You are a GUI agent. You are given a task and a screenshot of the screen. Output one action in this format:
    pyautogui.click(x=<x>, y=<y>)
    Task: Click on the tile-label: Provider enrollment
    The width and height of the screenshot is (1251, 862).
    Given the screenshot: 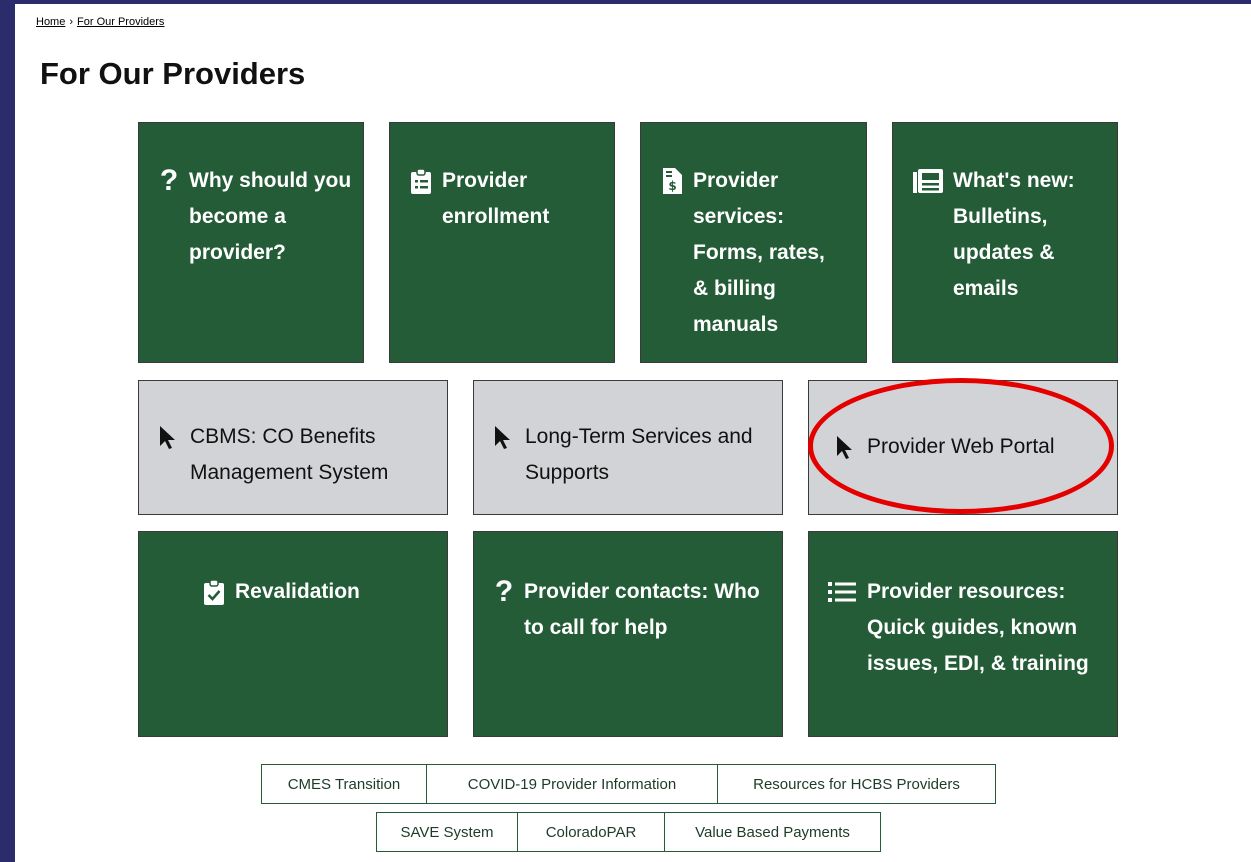 What is the action you would take?
    pyautogui.click(x=496, y=198)
    